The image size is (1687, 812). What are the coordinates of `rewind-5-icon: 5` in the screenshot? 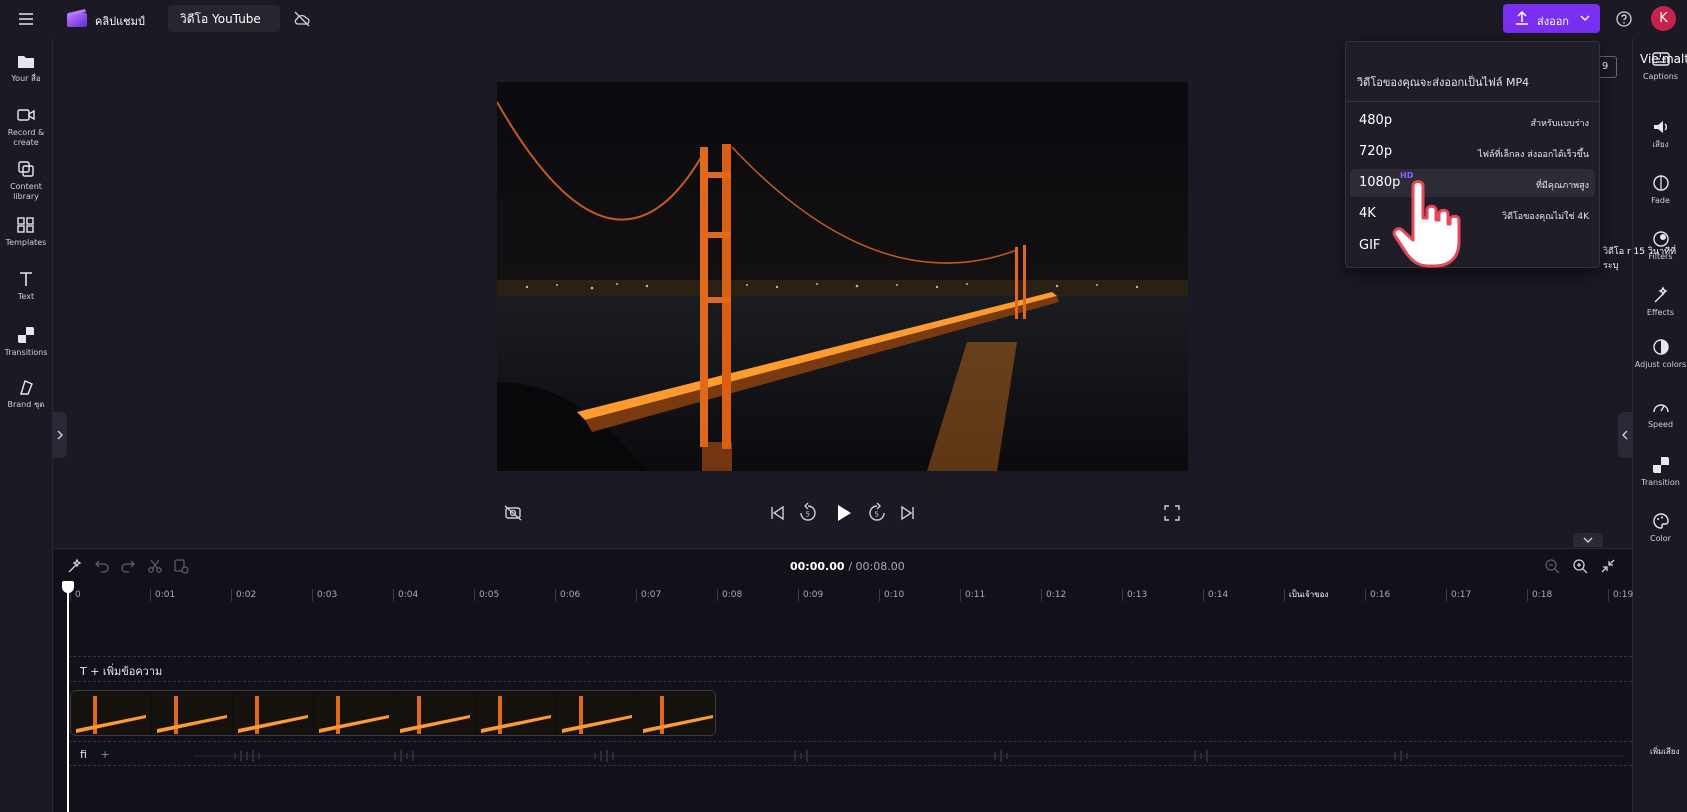 It's located at (808, 513).